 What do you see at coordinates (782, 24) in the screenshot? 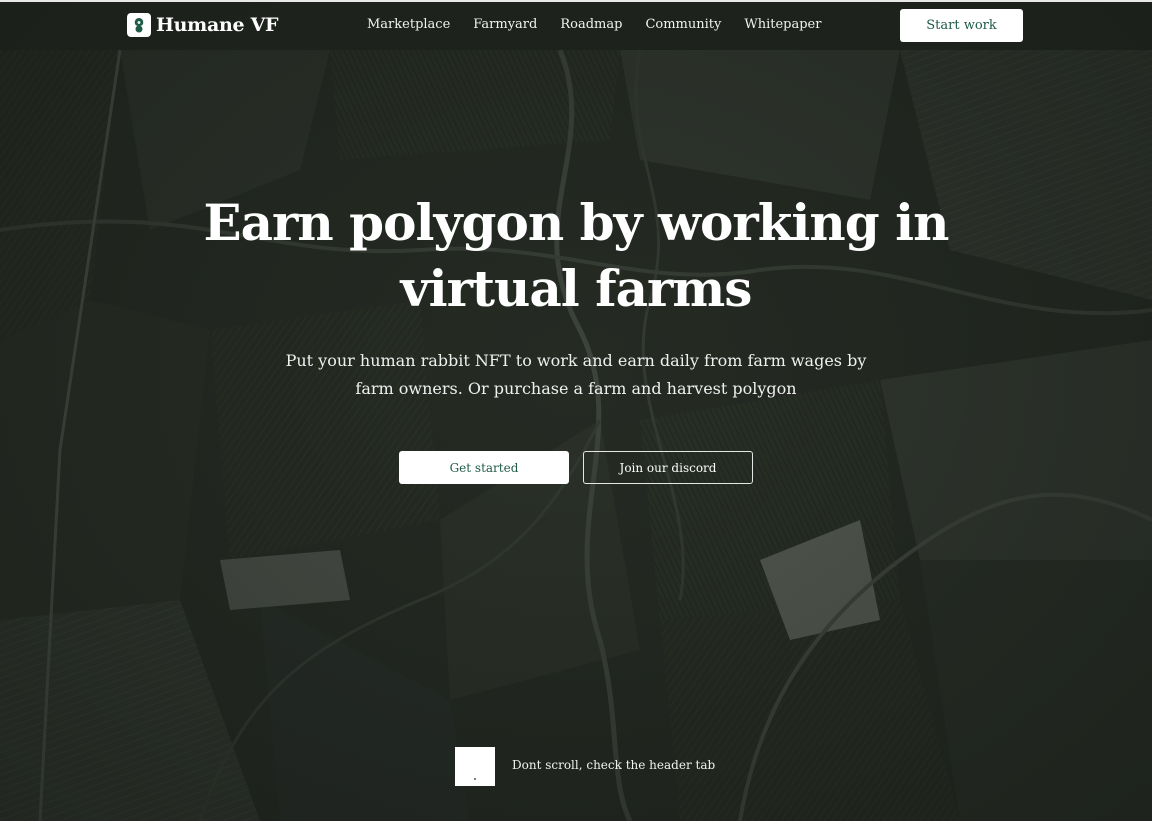
I see `nav-link-whitepaper: Whitepaper` at bounding box center [782, 24].